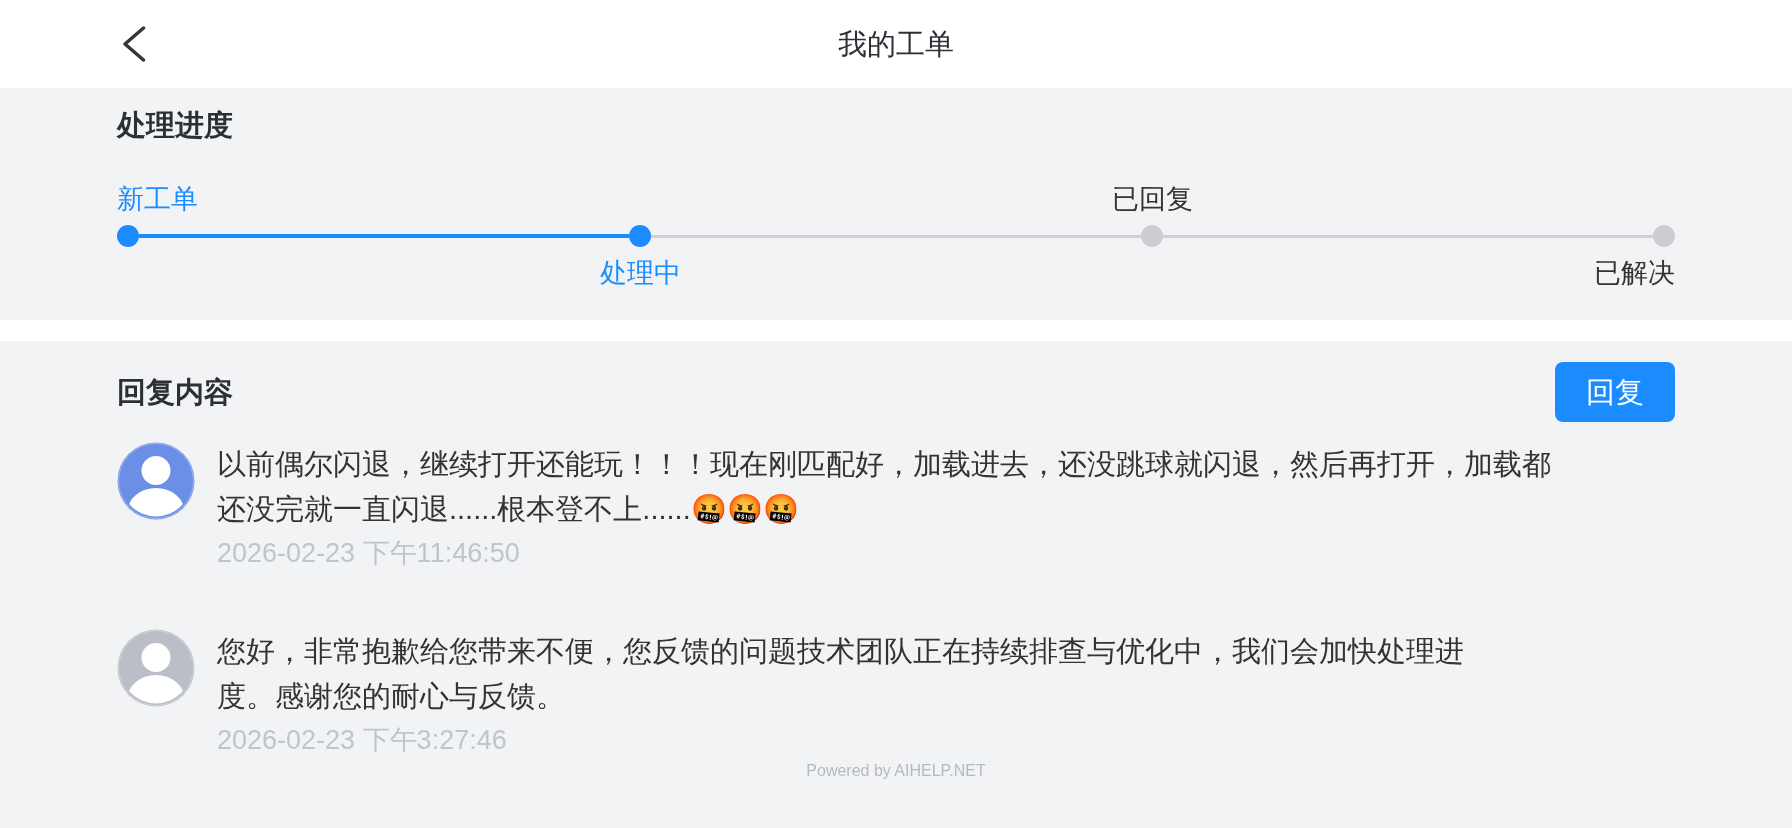  Describe the element at coordinates (1152, 199) in the screenshot. I see `step-label: 已回复` at that location.